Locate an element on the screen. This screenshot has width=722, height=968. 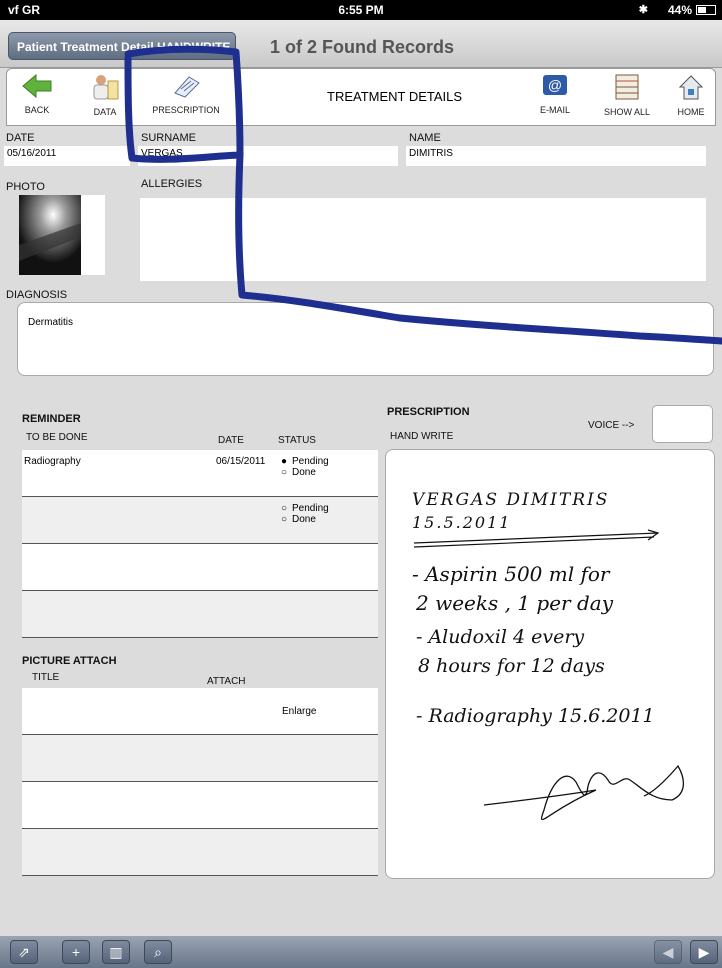
back-button: BACK is located at coordinates (37, 94).